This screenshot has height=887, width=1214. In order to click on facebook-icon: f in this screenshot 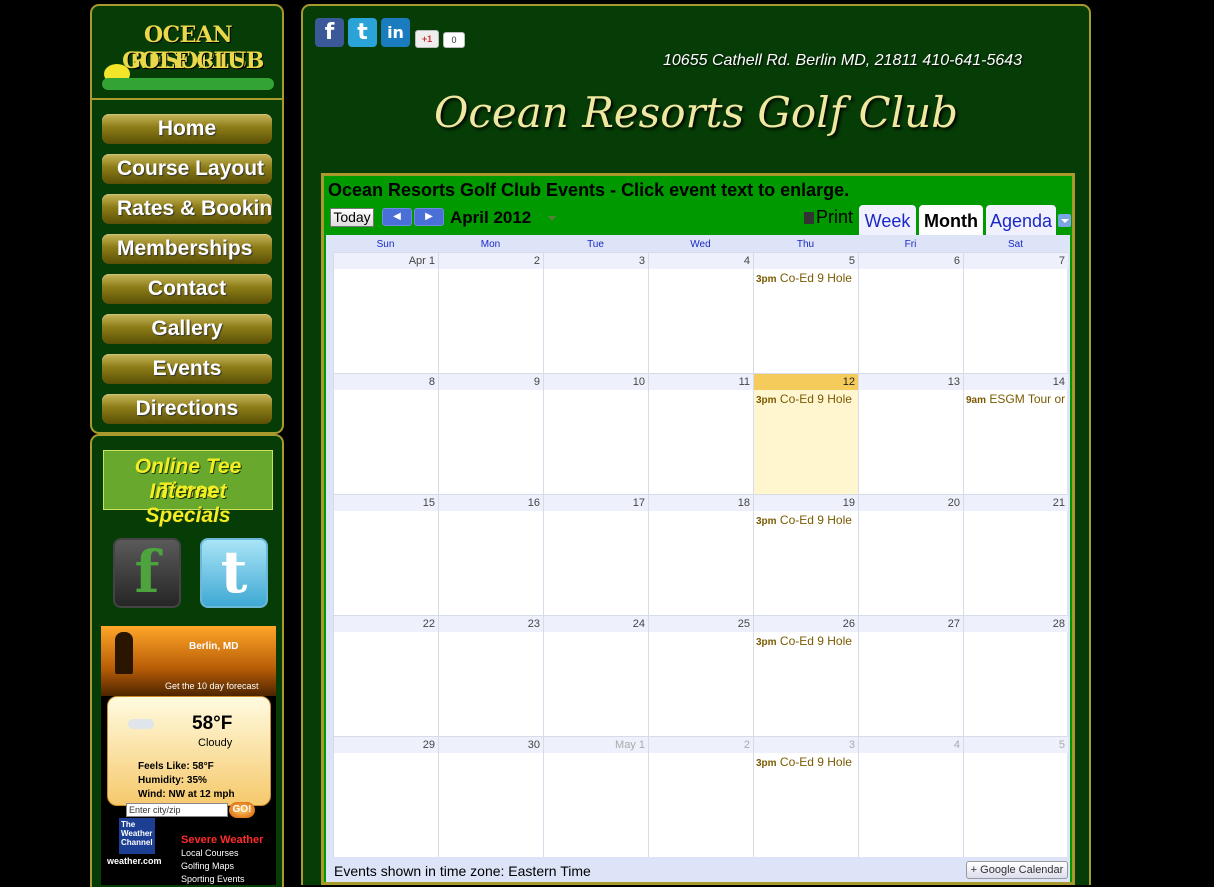, I will do `click(147, 573)`.